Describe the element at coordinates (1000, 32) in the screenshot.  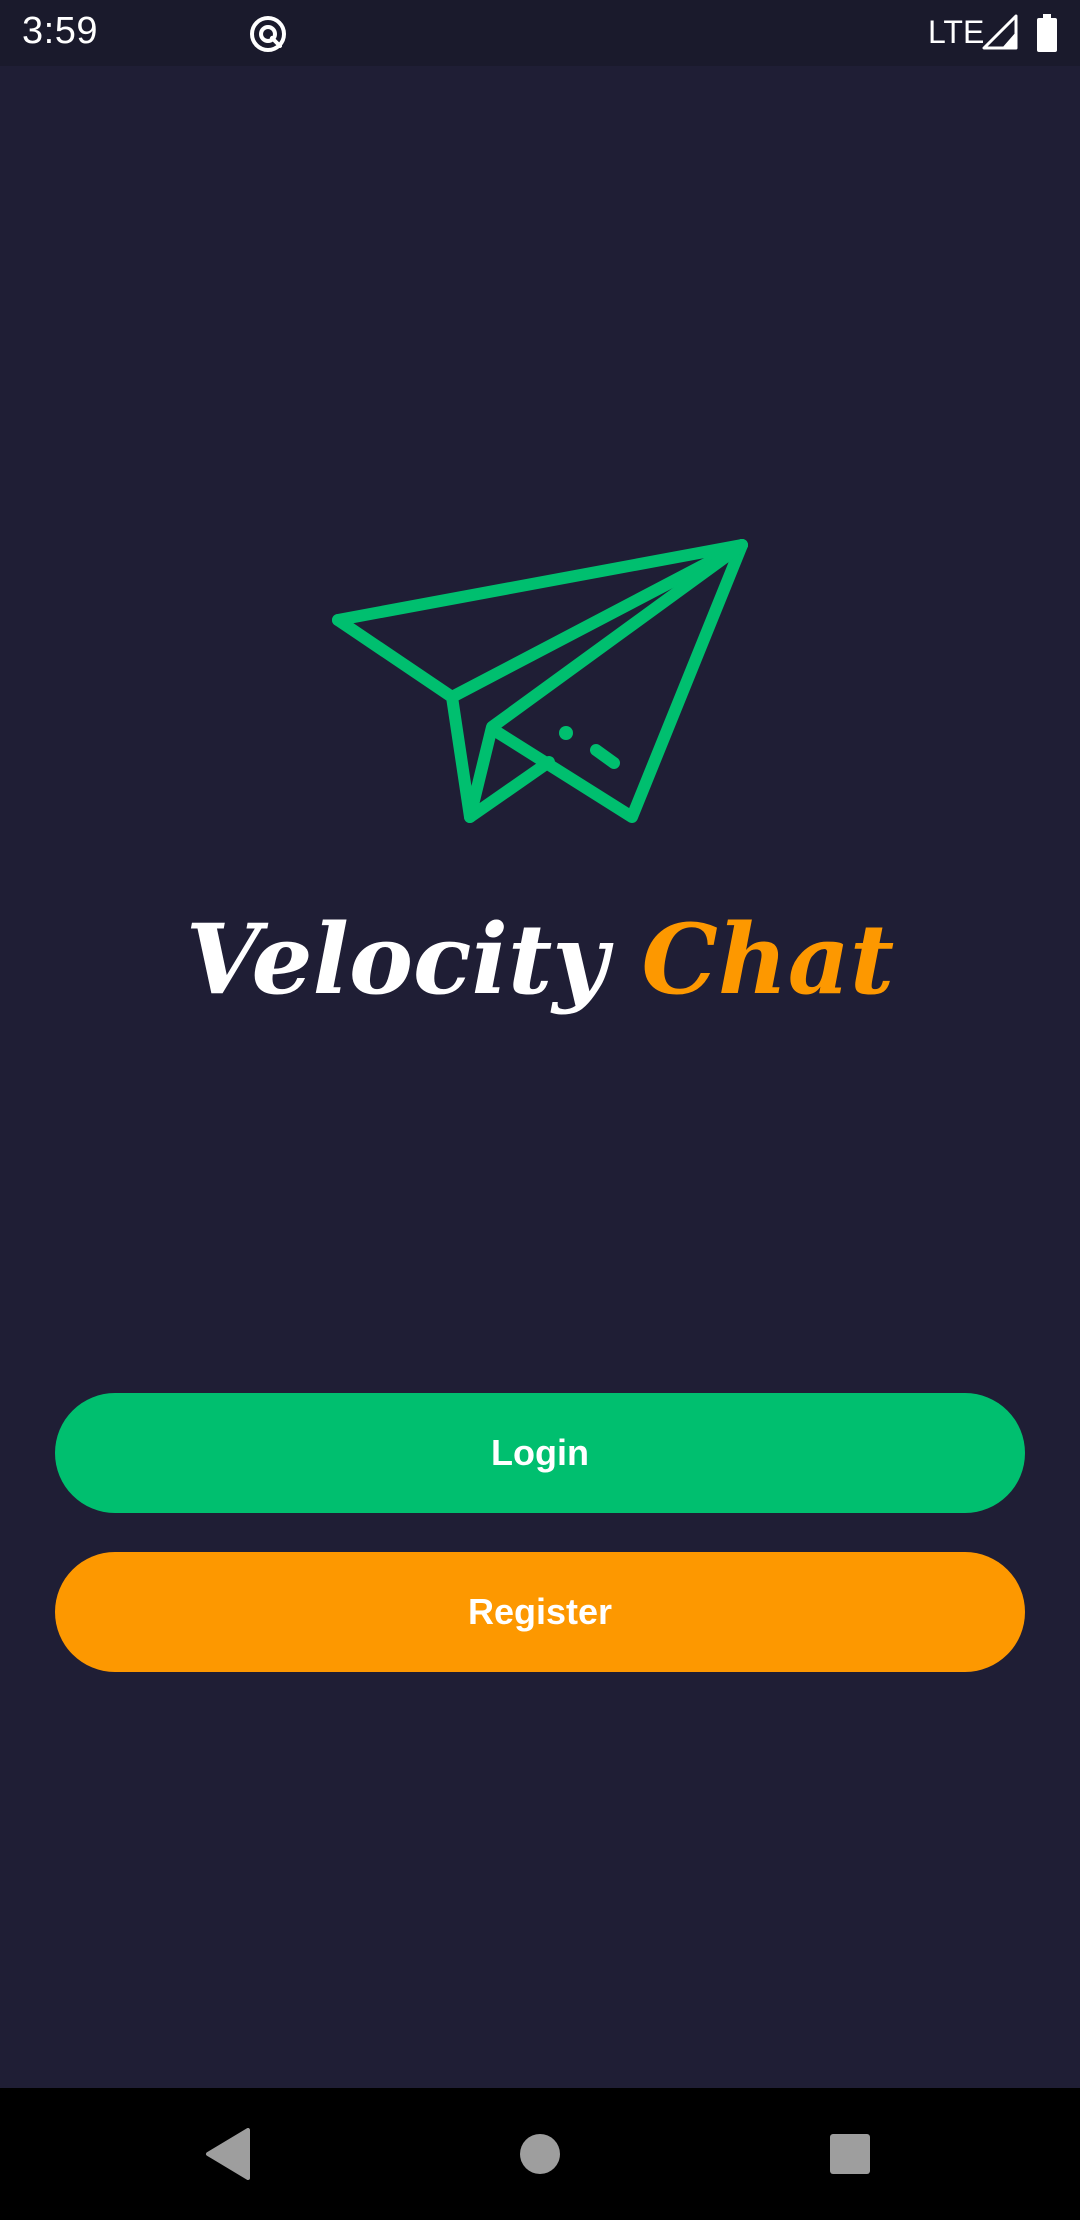
I see `signal-icon` at that location.